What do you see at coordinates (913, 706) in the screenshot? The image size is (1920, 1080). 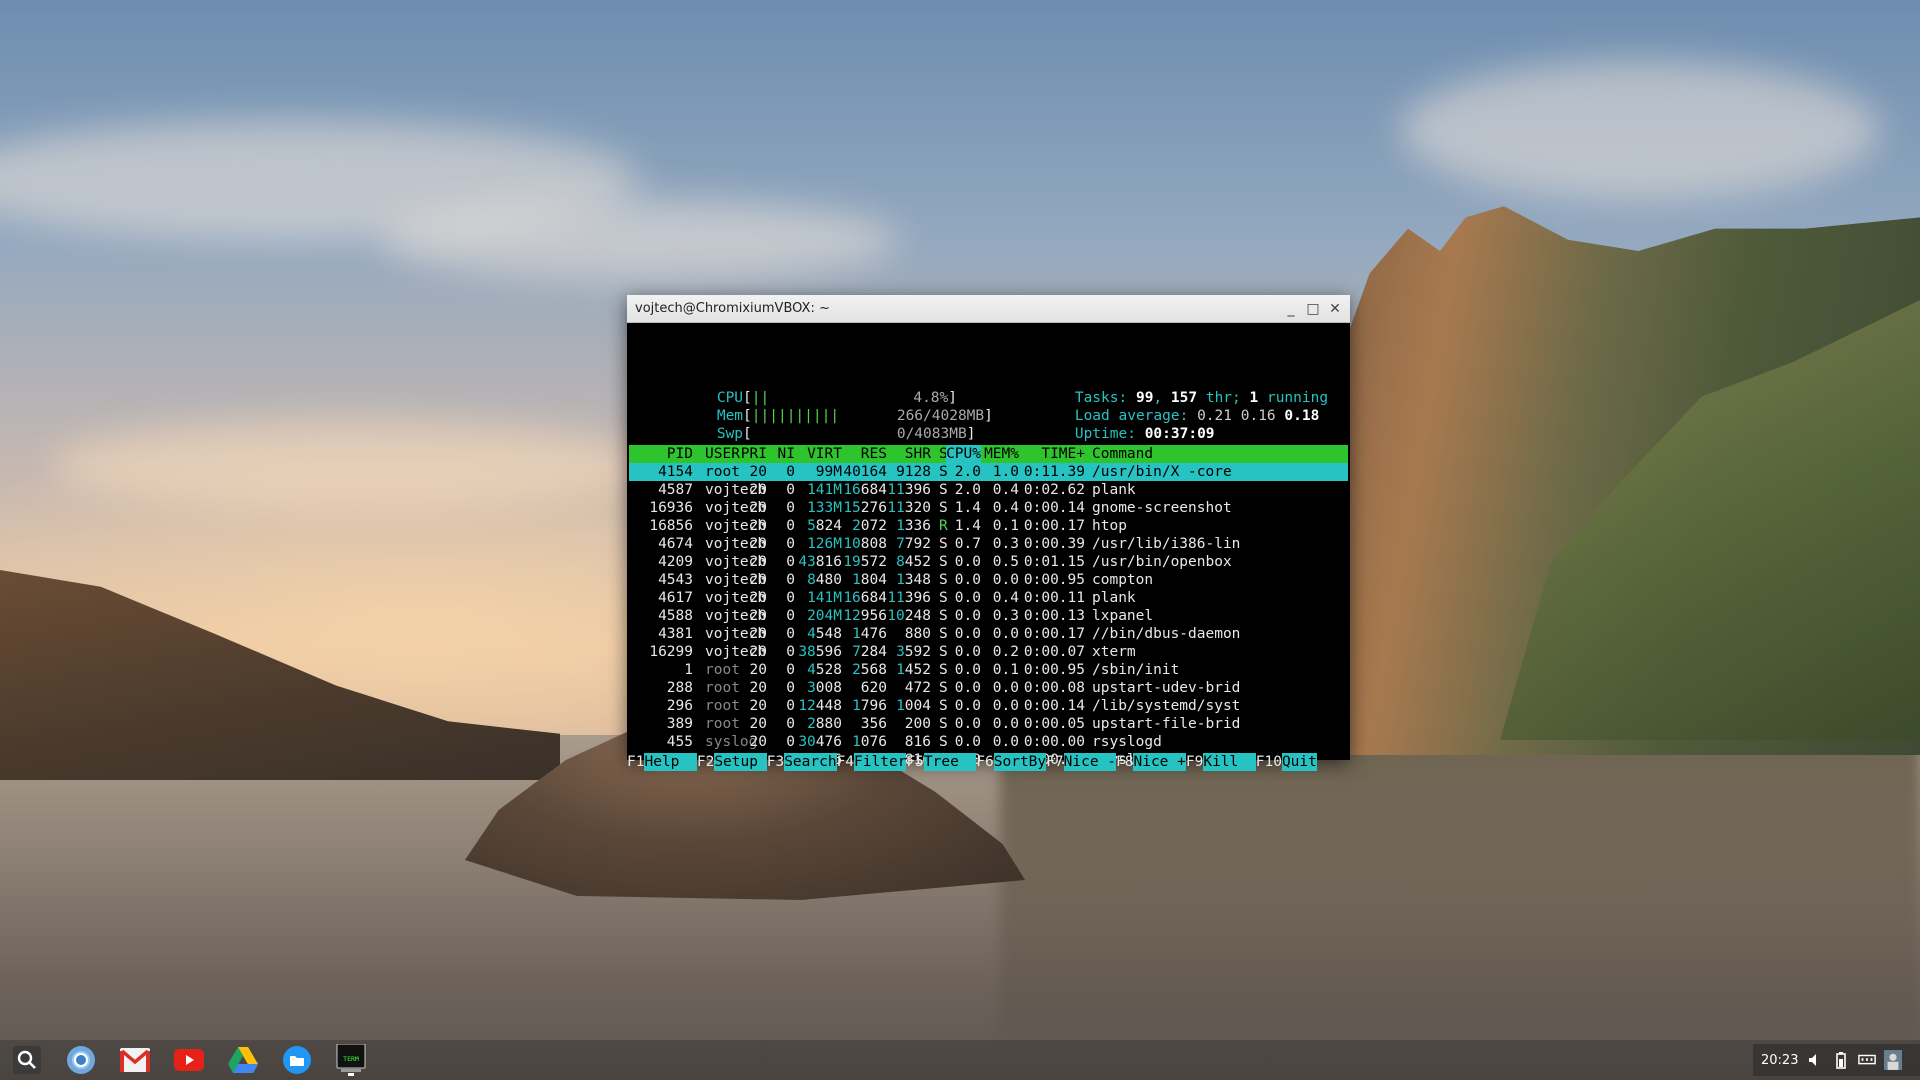 I see `cell-shr: 1004` at bounding box center [913, 706].